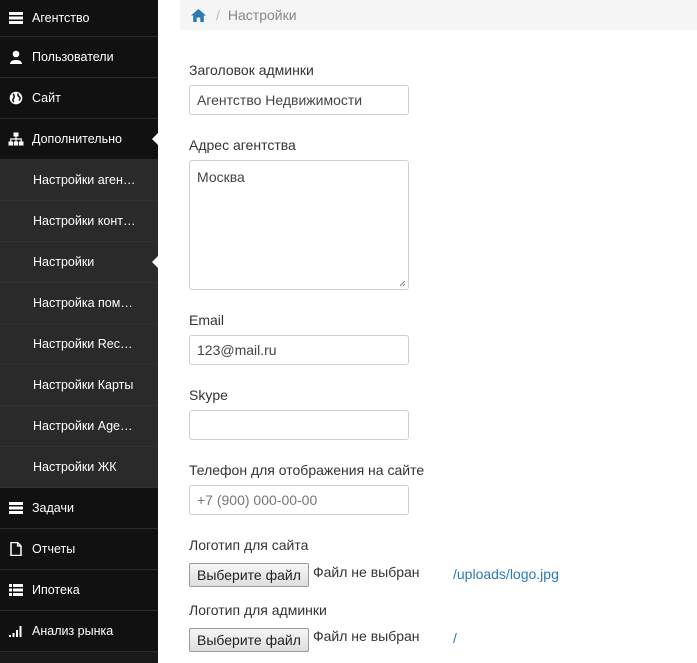 The width and height of the screenshot is (697, 663). What do you see at coordinates (307, 470) in the screenshot?
I see `phone-label: Телефон для отображения на сайте` at bounding box center [307, 470].